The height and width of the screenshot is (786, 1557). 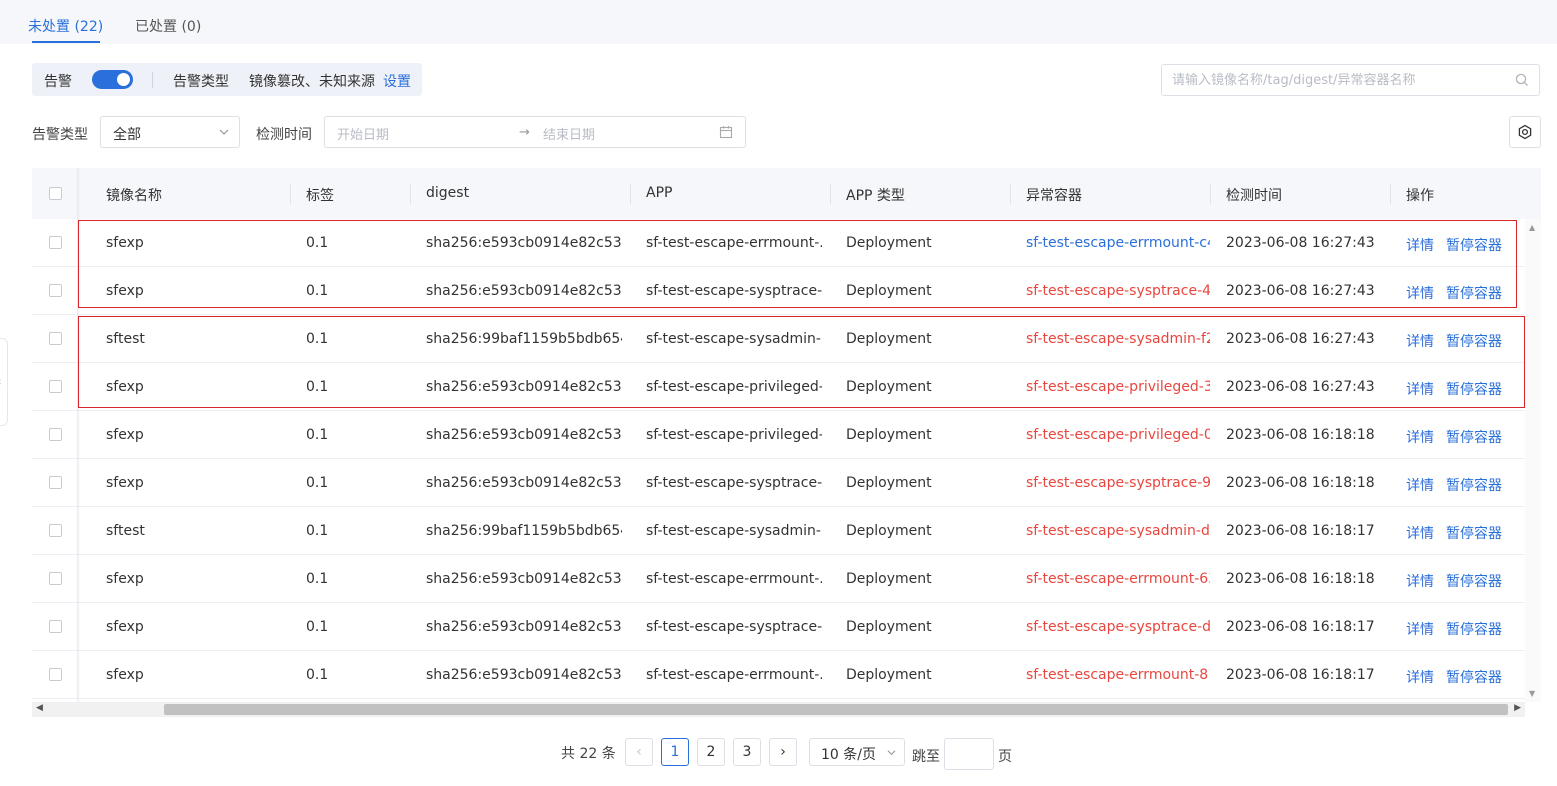 What do you see at coordinates (397, 81) in the screenshot?
I see `alert-settings-link: 设置` at bounding box center [397, 81].